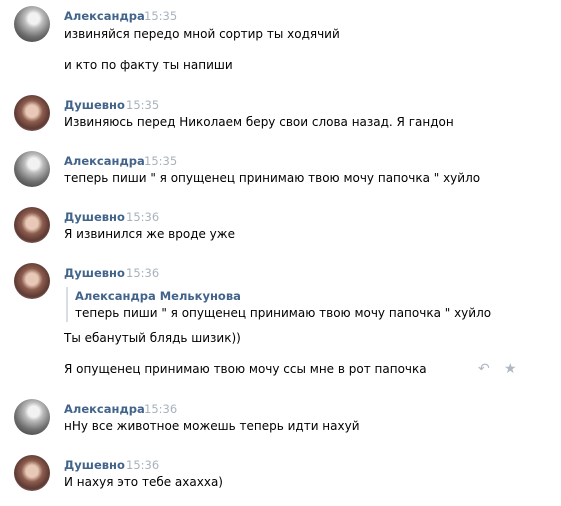 The image size is (561, 506). What do you see at coordinates (510, 369) in the screenshot?
I see `star-icon: ★` at bounding box center [510, 369].